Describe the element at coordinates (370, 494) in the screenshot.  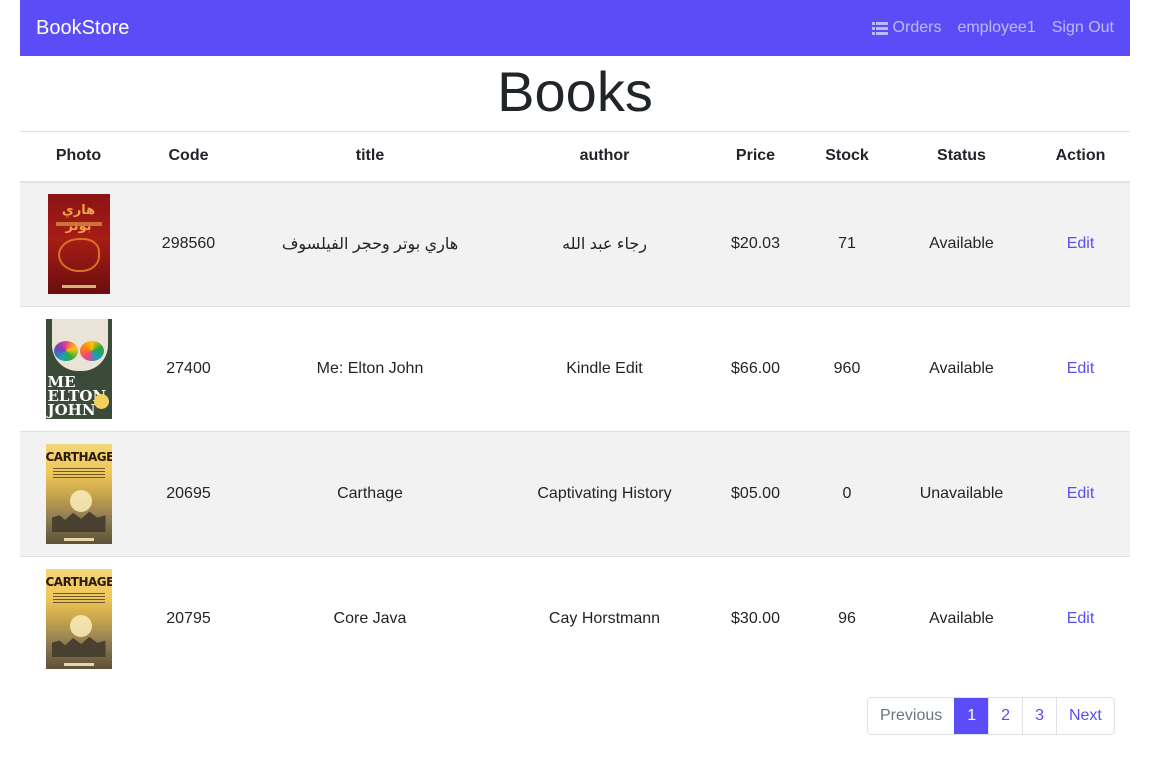
I see `title-cell: Carthage` at that location.